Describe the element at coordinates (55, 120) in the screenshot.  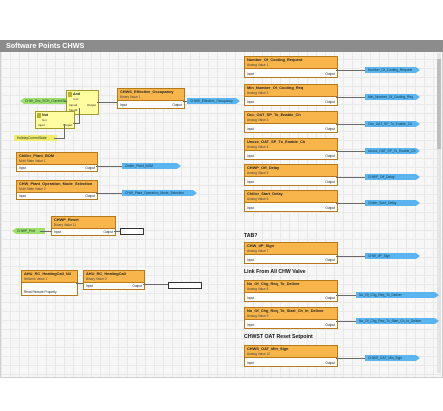
I see `not-block: Not Not Input Output` at that location.